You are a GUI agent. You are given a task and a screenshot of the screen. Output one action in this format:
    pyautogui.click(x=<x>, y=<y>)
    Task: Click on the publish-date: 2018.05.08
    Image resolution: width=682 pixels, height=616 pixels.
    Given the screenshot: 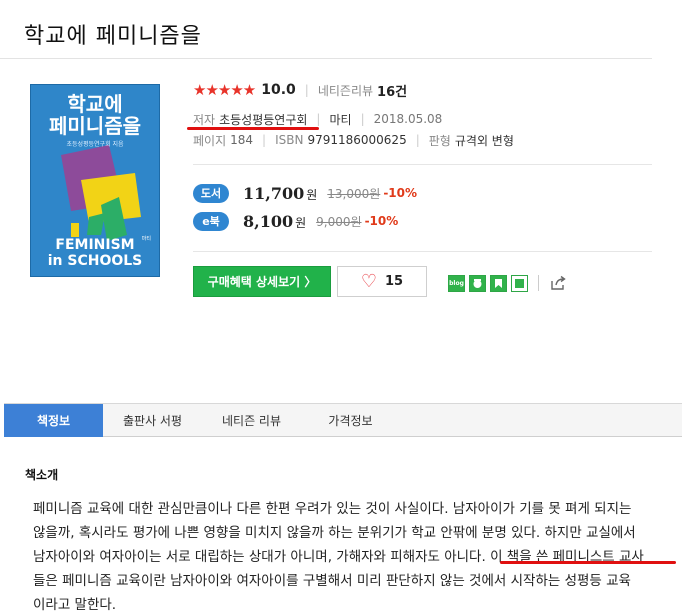 What is the action you would take?
    pyautogui.click(x=408, y=119)
    